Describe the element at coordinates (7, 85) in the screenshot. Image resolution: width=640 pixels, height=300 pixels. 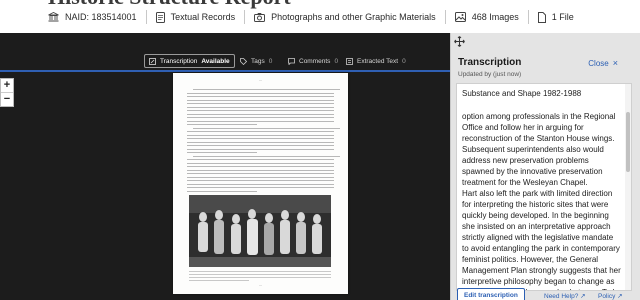
I see `zoom-in-button: +` at that location.